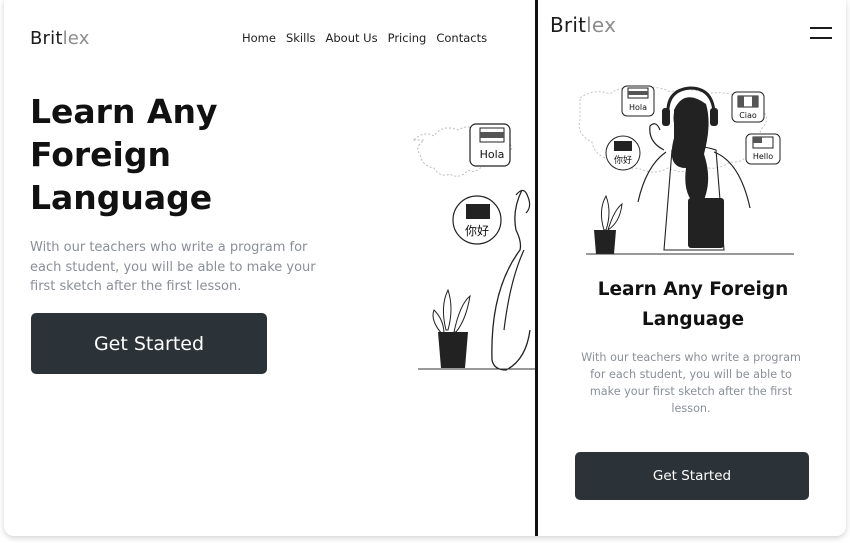  I want to click on mobile-logo-accent: lex, so click(601, 25).